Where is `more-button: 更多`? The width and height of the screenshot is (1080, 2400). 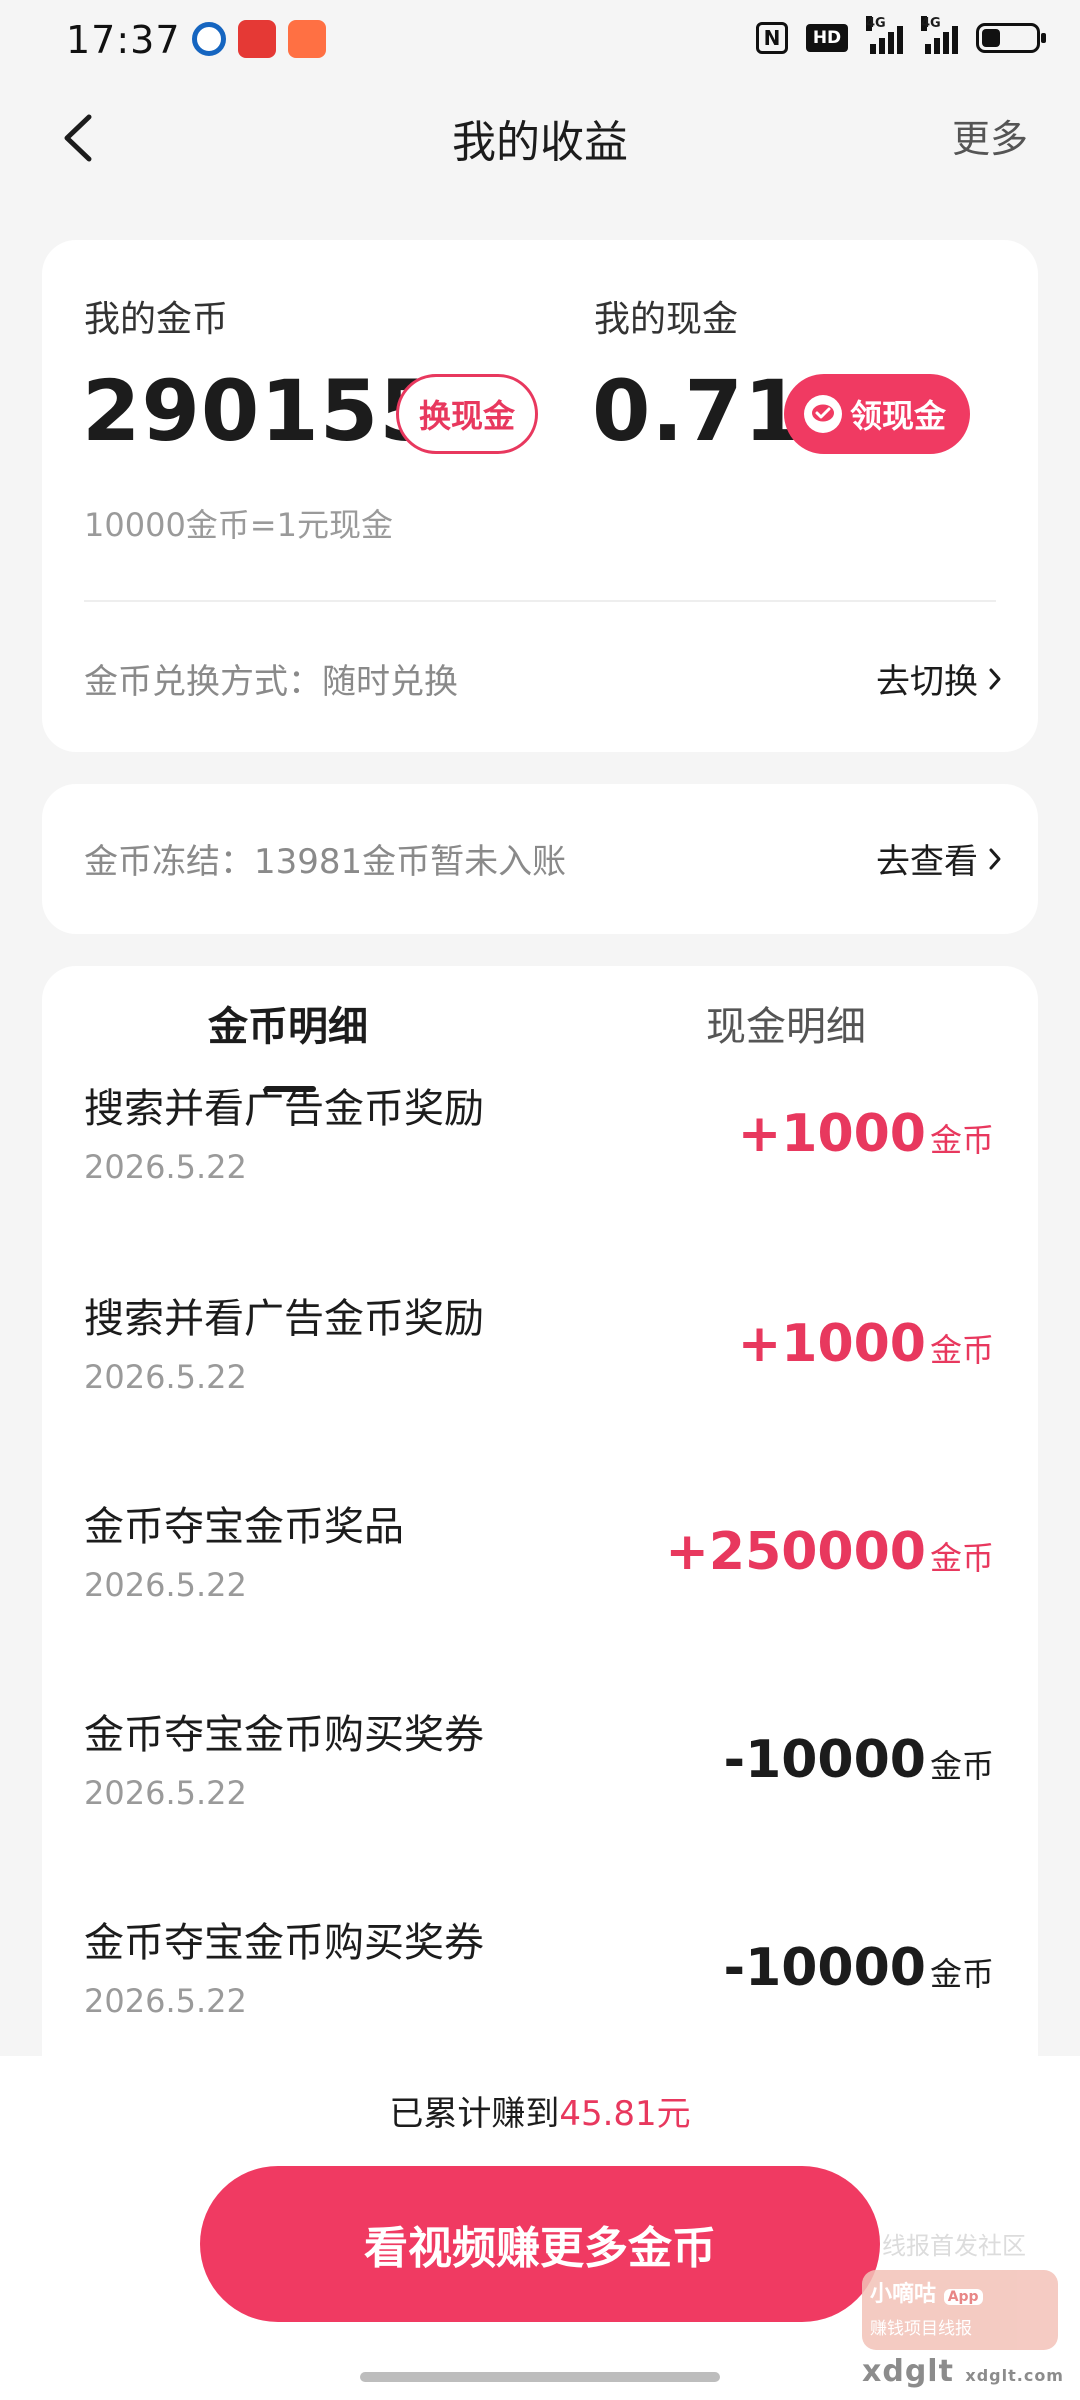
more-button: 更多 is located at coordinates (990, 135).